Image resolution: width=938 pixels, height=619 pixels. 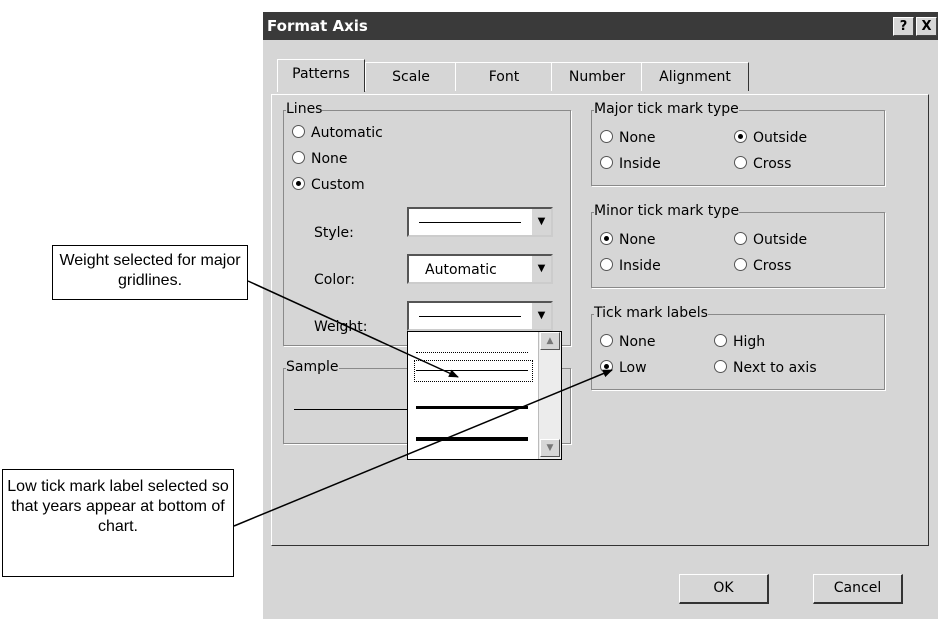 I want to click on weight-arrow, so click(x=353, y=329).